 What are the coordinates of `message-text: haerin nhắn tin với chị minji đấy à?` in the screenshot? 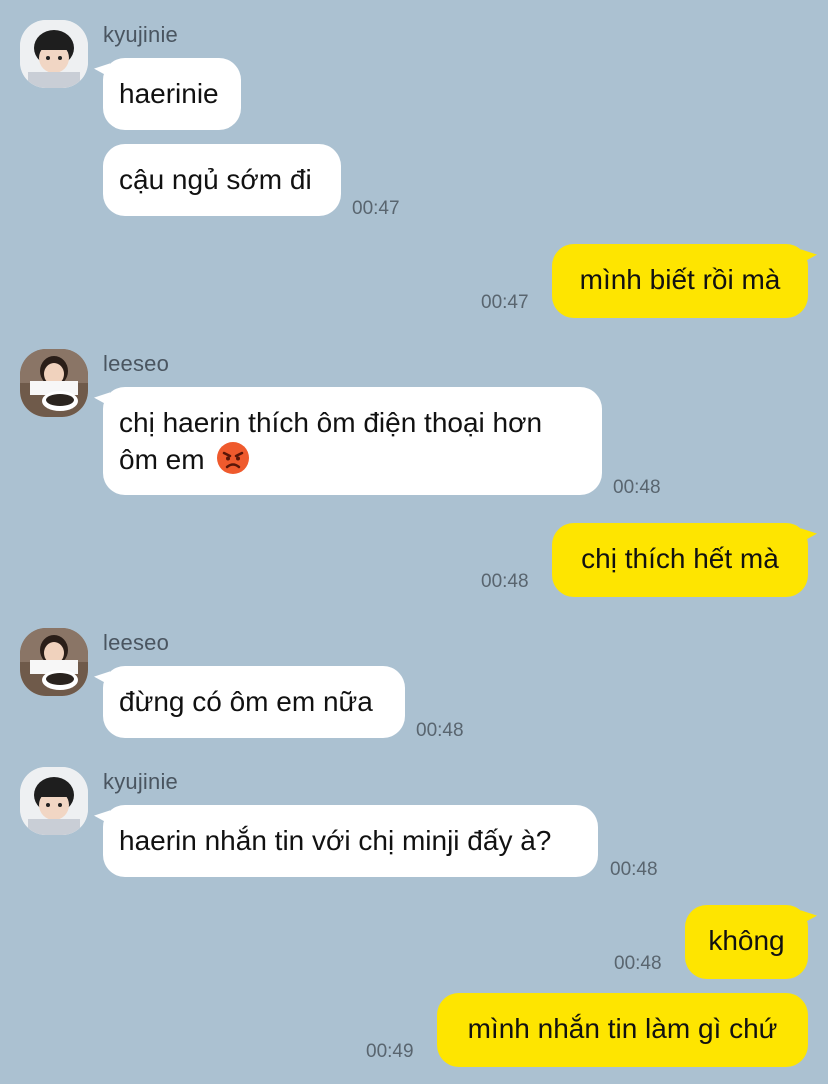 It's located at (335, 840).